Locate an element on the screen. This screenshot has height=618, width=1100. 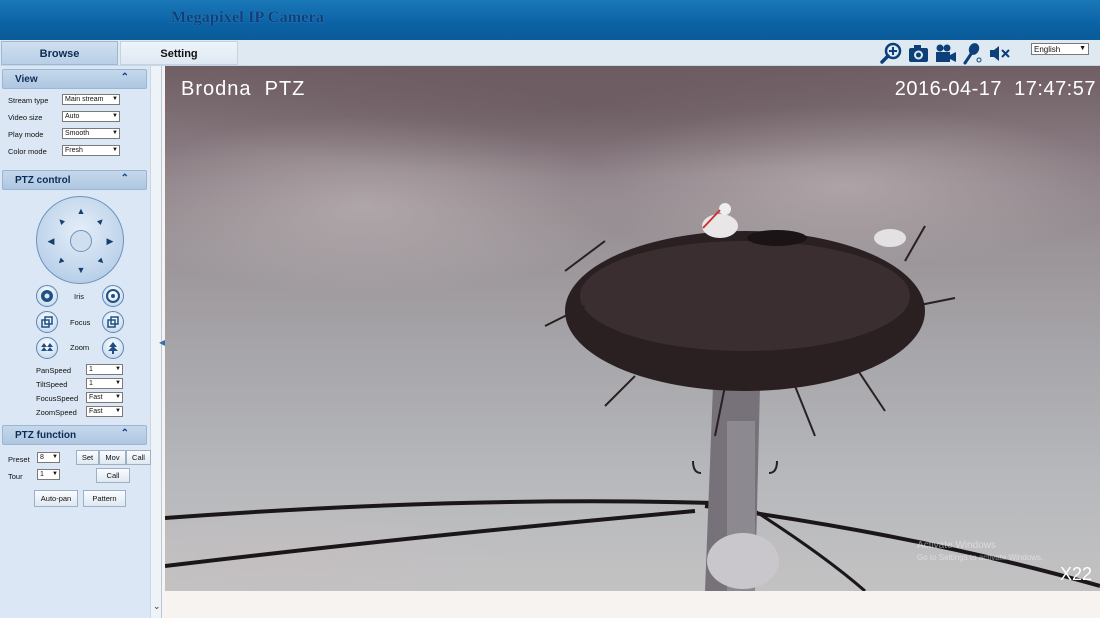
tab-setting: Setting is located at coordinates (179, 53).